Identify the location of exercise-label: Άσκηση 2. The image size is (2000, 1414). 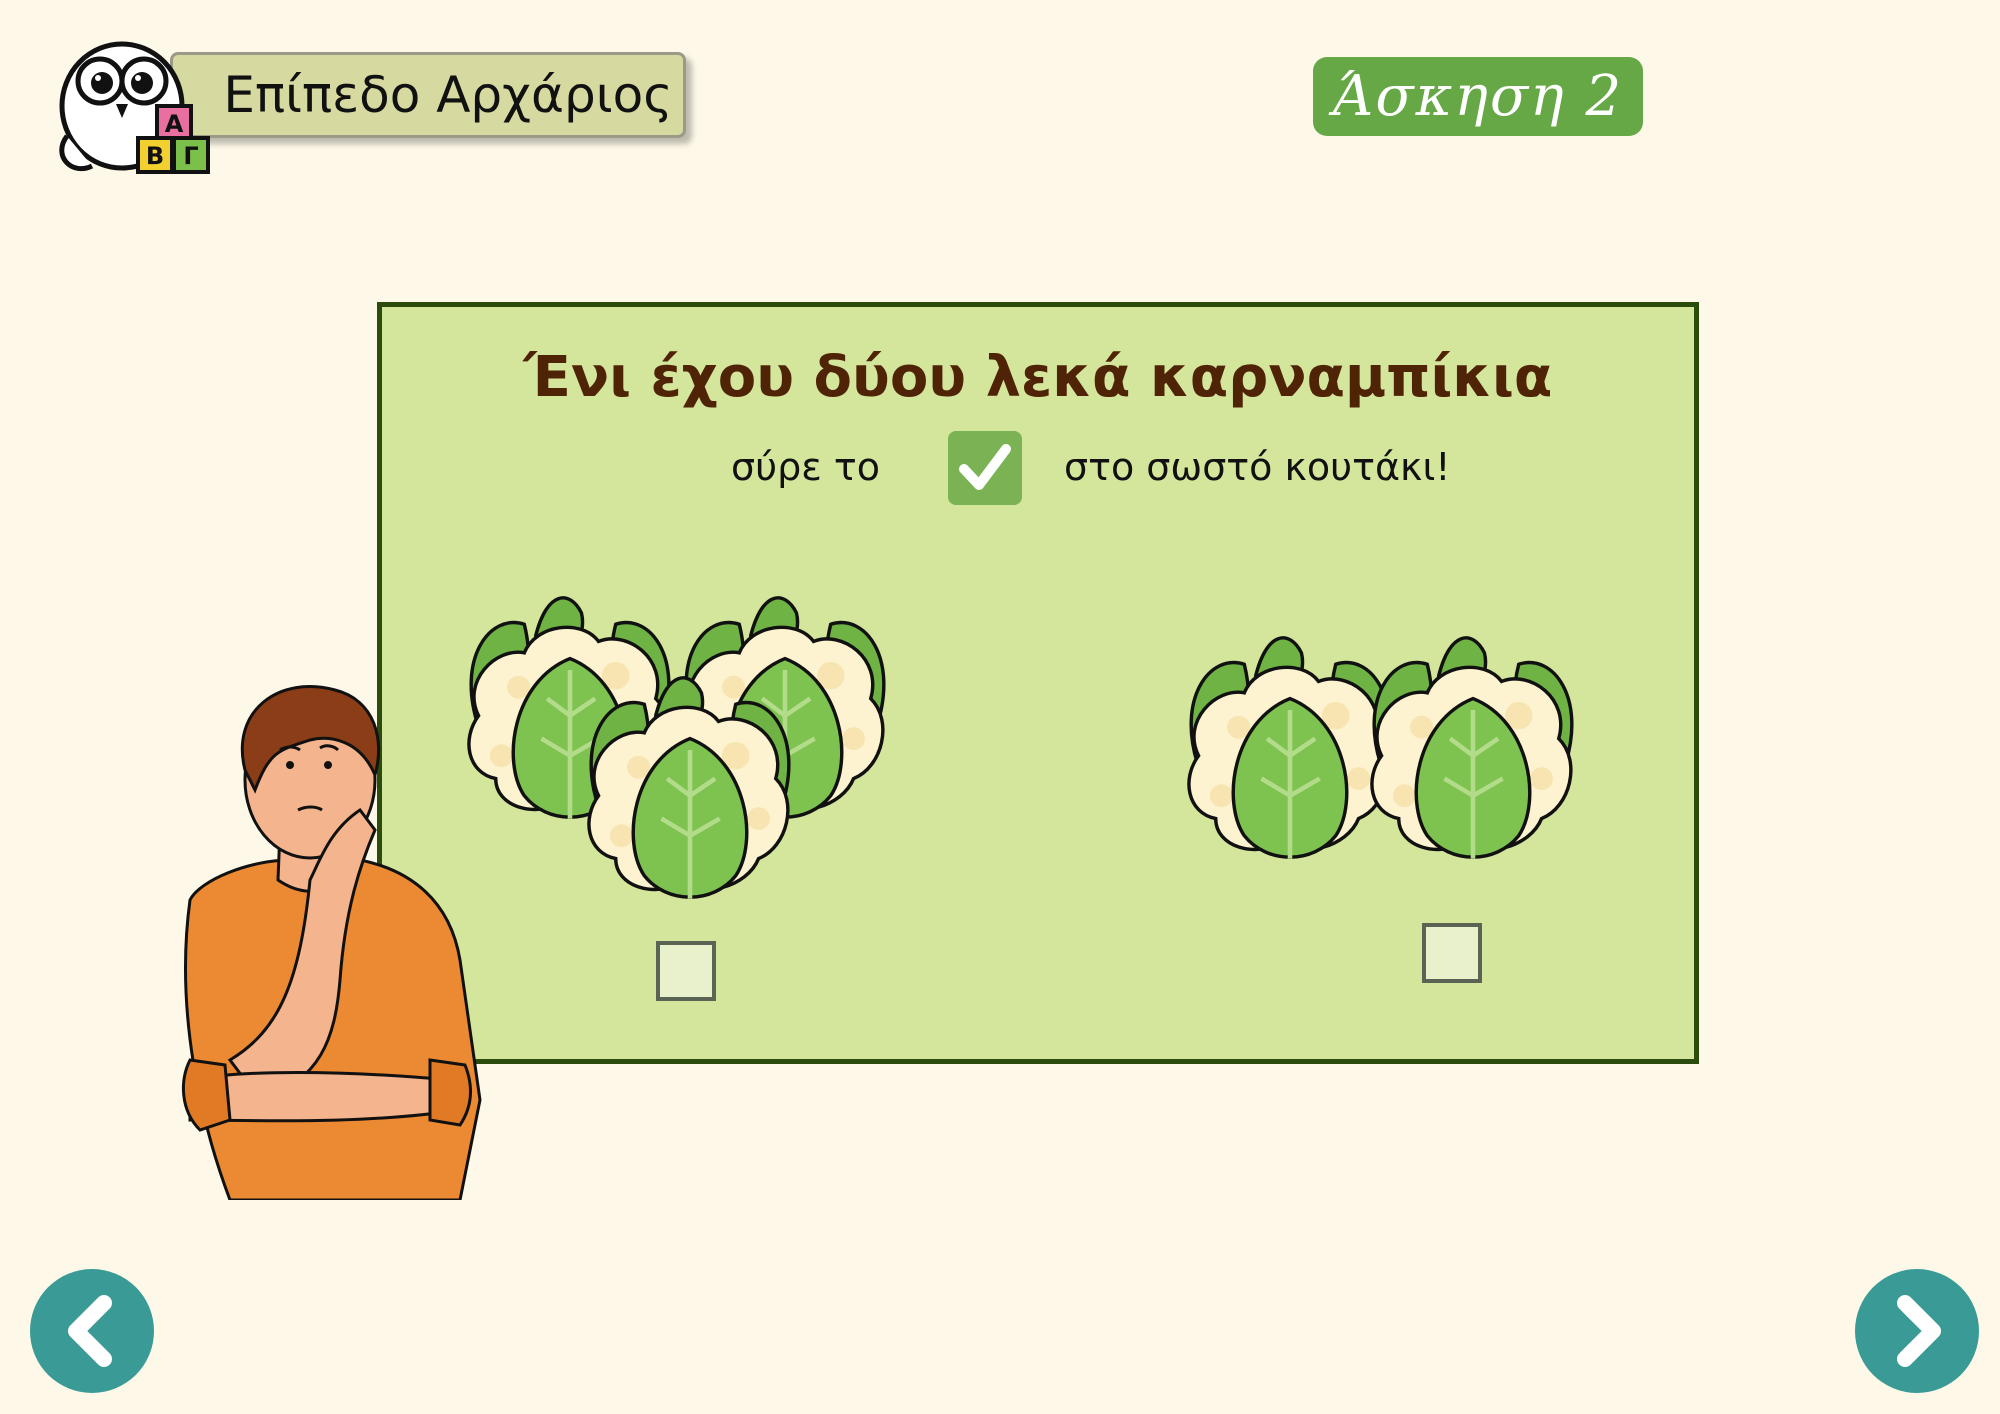
(1478, 96).